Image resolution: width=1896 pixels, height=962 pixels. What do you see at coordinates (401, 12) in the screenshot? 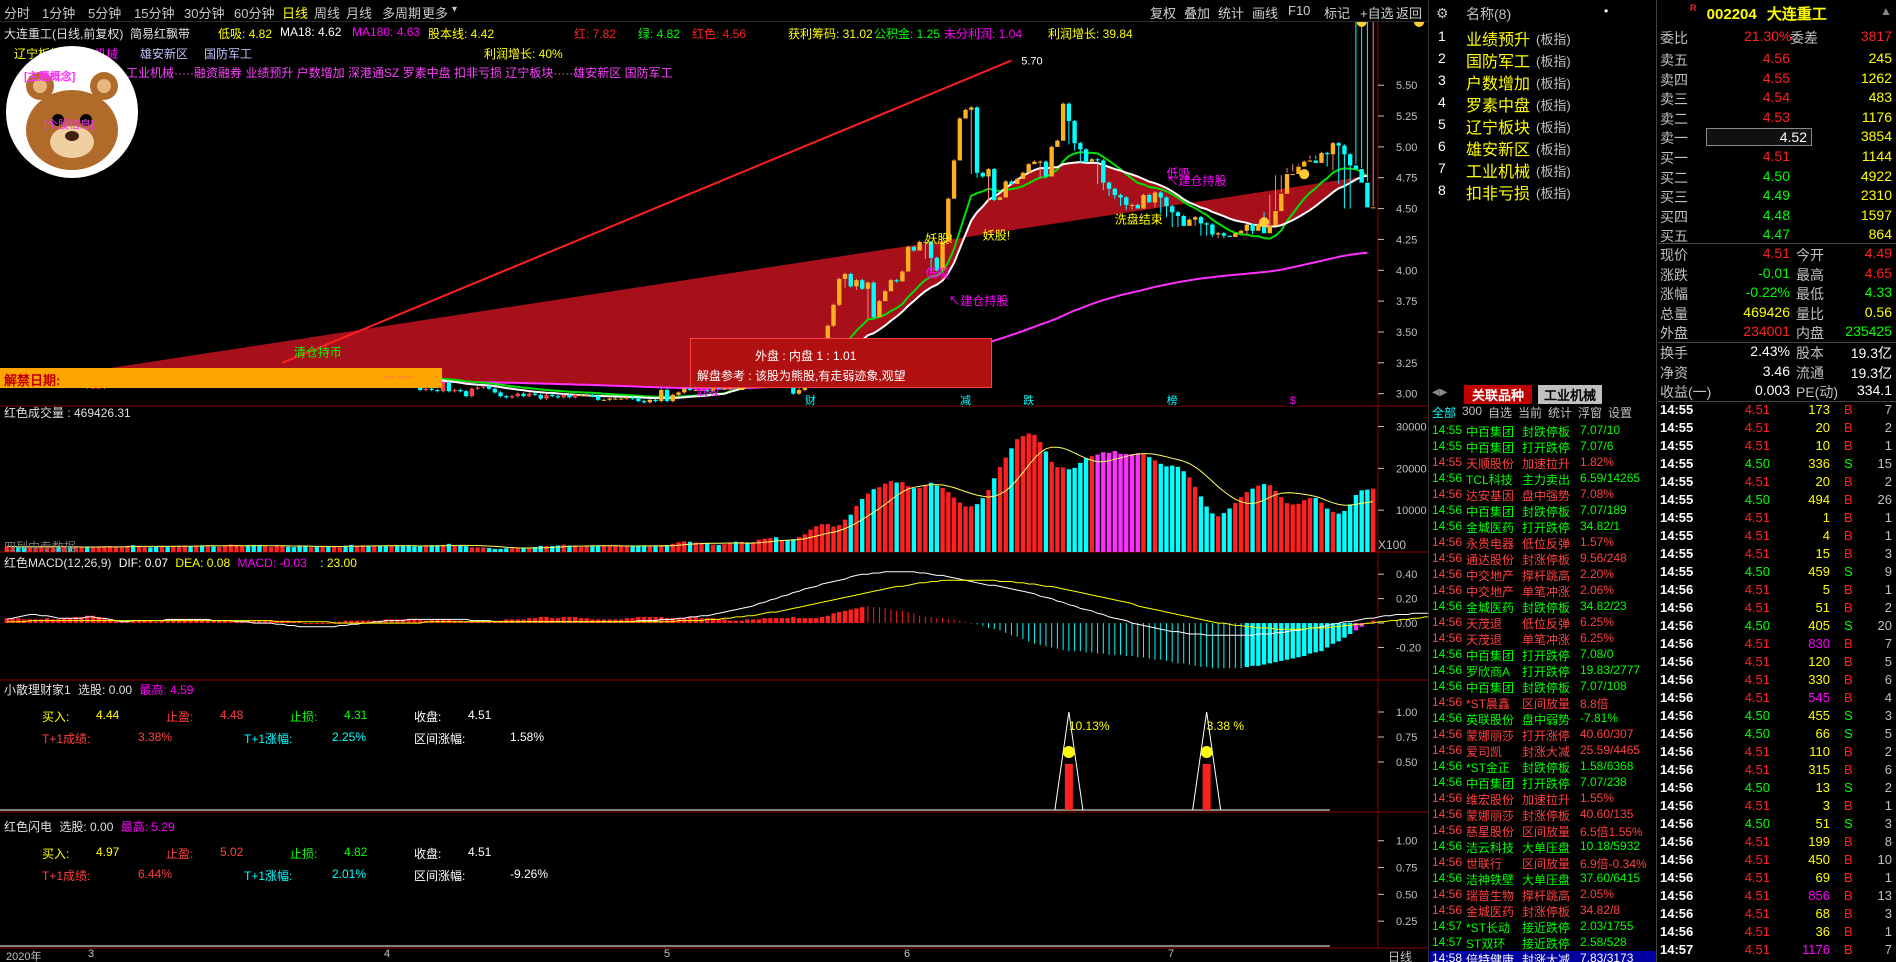
I see `period-tab-9: 多周期` at bounding box center [401, 12].